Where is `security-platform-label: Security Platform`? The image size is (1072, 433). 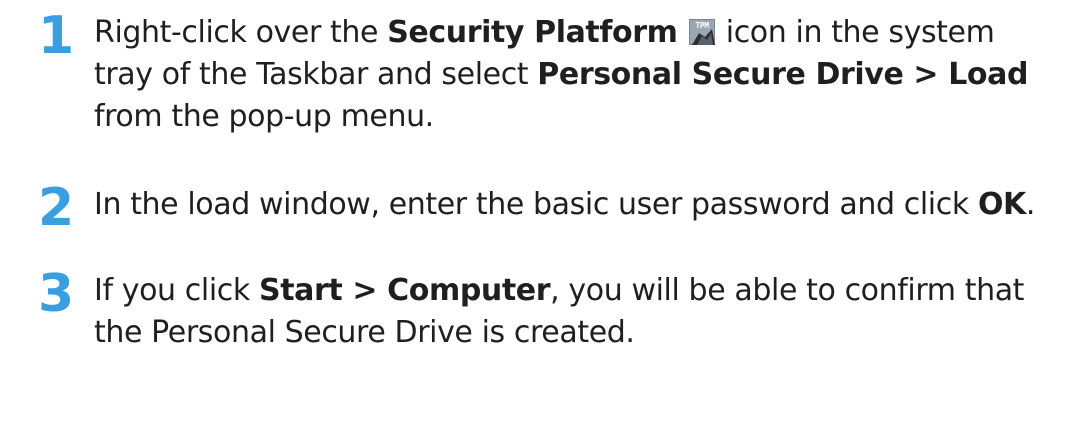
security-platform-label: Security Platform is located at coordinates (532, 32).